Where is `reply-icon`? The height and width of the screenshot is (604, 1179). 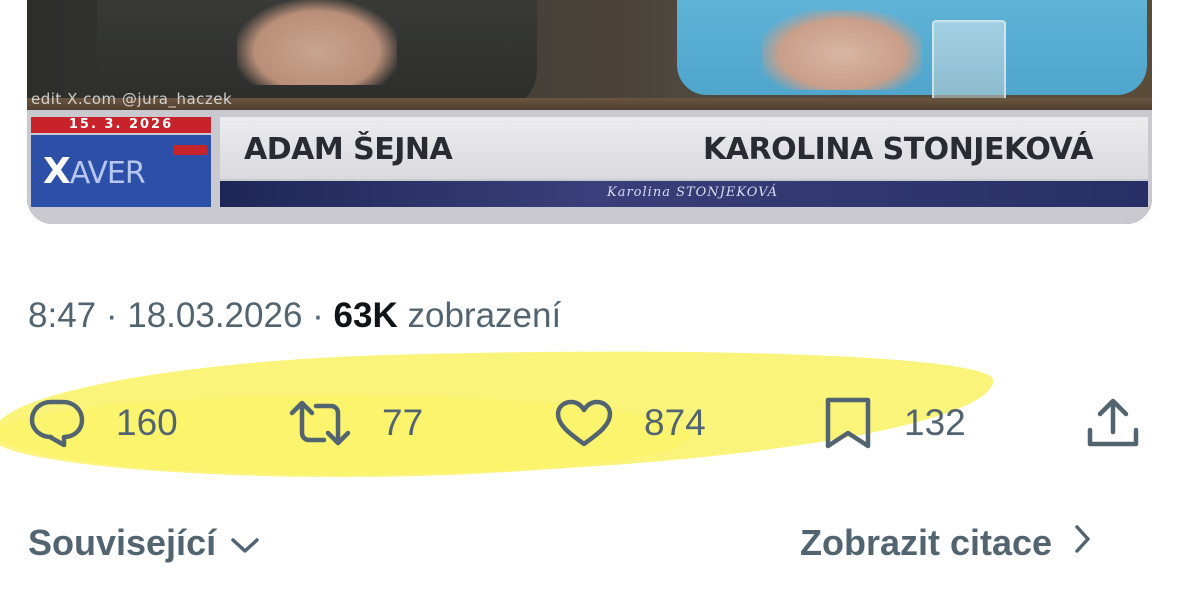 reply-icon is located at coordinates (57, 423).